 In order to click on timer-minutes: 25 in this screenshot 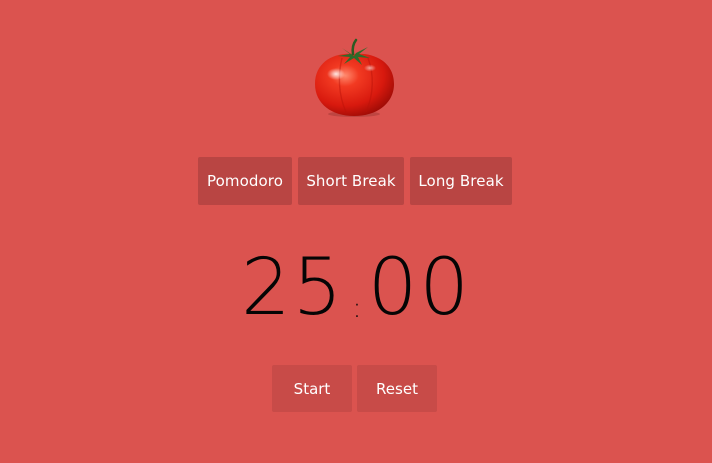, I will do `click(293, 288)`.